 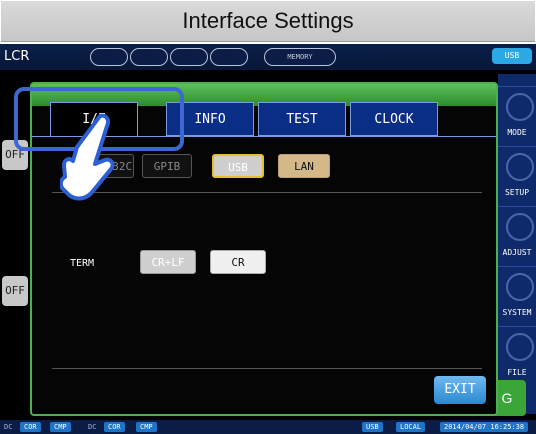 I want to click on side-mode: MODE, so click(x=517, y=115).